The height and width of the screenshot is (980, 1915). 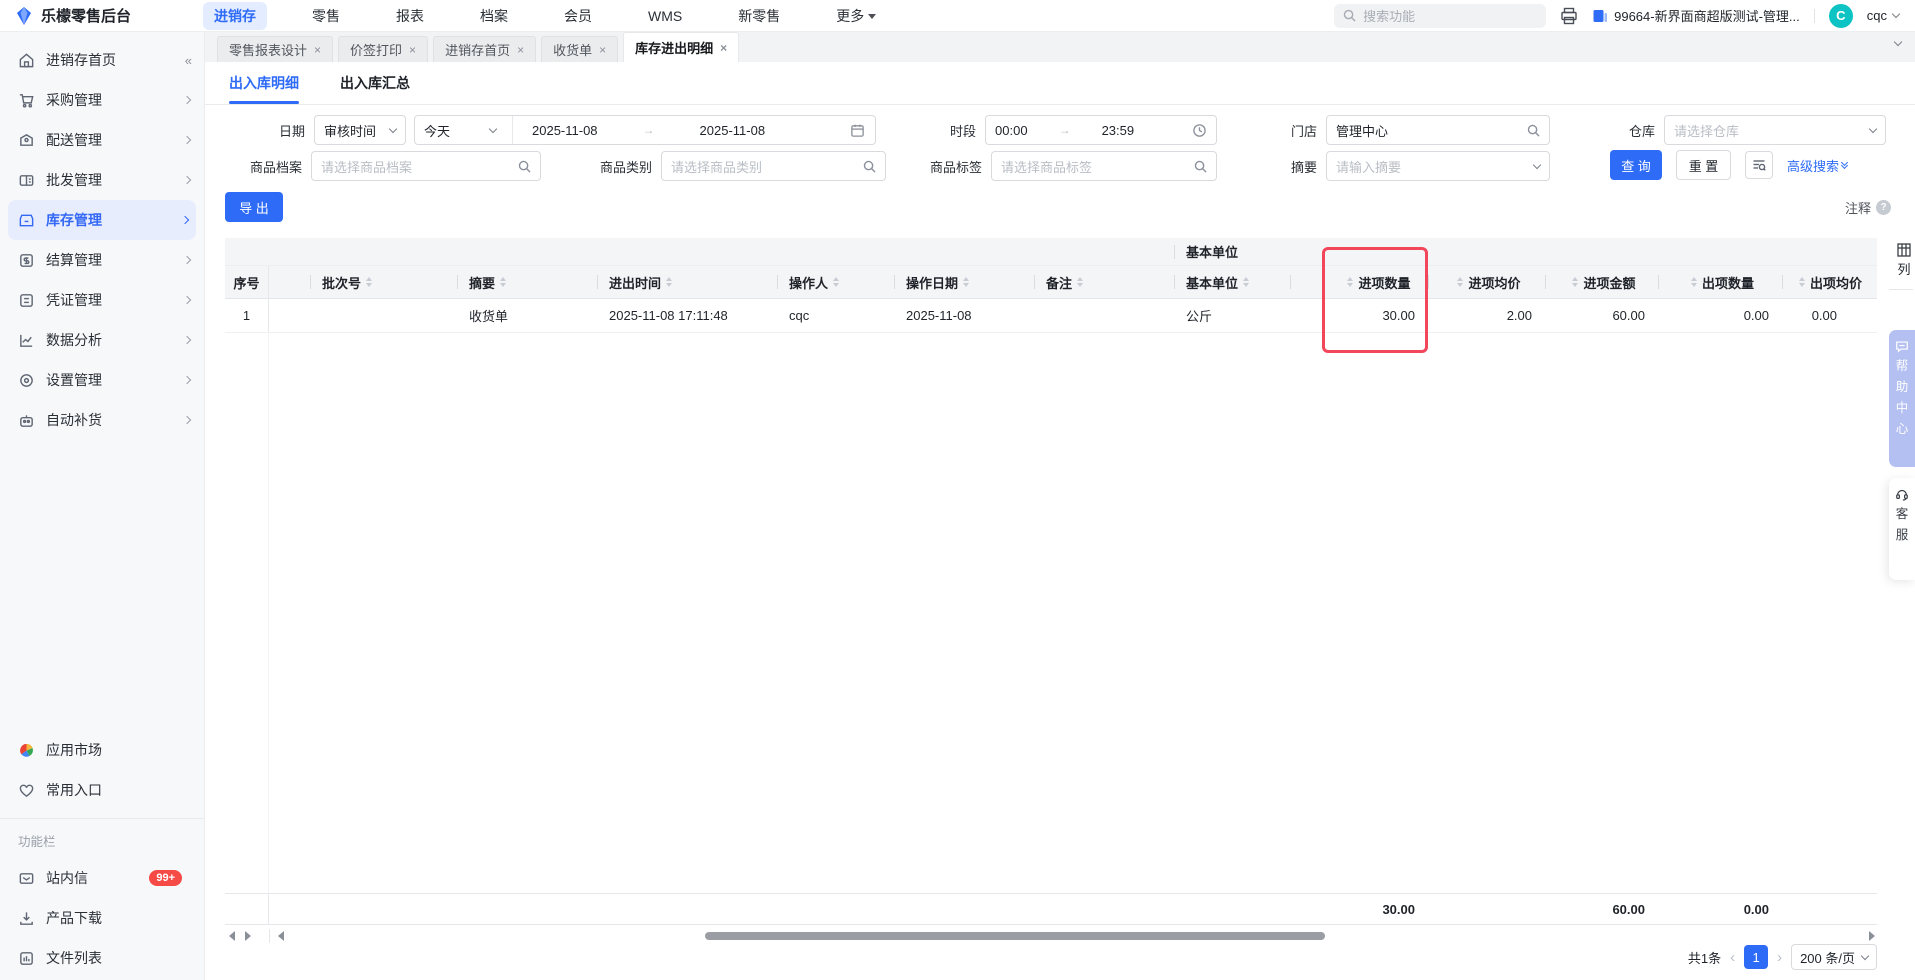 What do you see at coordinates (1703, 165) in the screenshot?
I see `reset-button: 重 置` at bounding box center [1703, 165].